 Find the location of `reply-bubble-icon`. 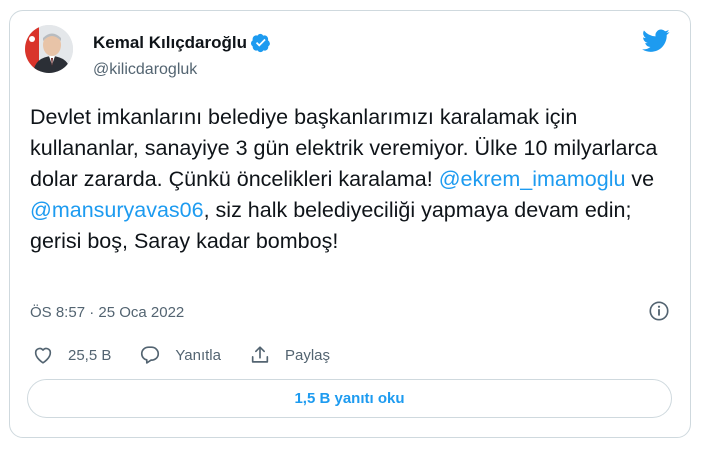

reply-bubble-icon is located at coordinates (150, 355).